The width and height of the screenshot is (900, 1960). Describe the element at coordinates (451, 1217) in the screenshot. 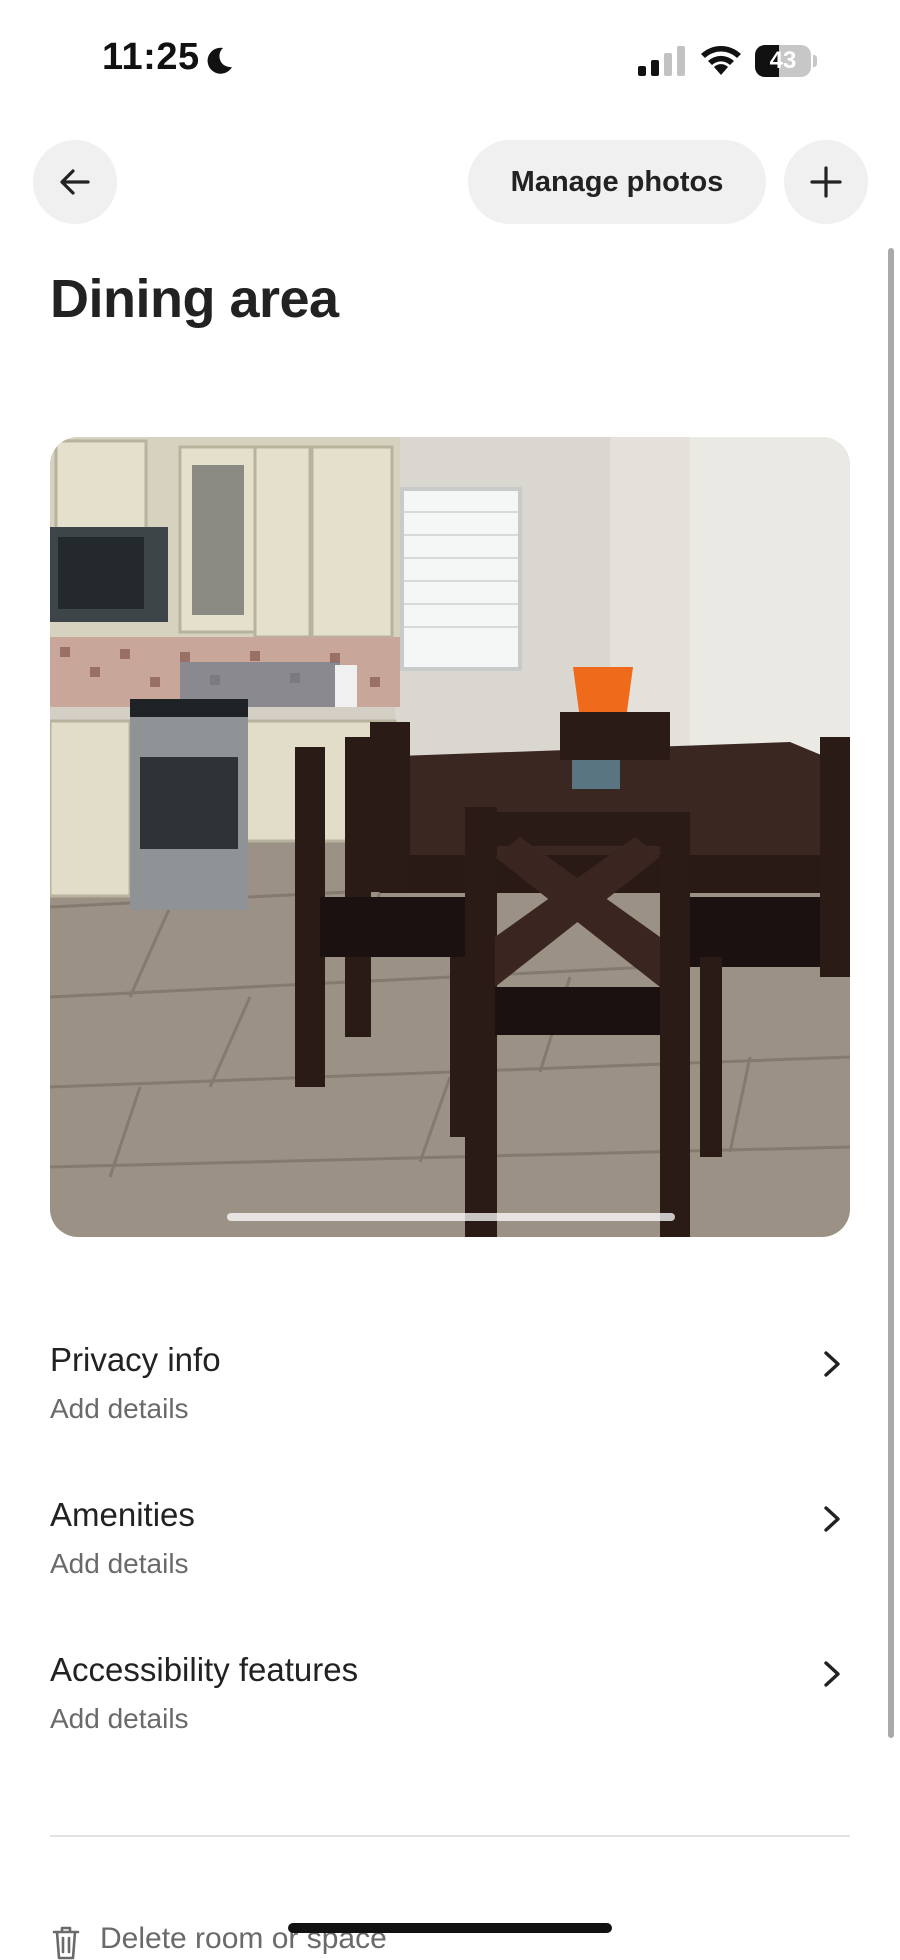

I see `photo-scroll-indicator` at that location.